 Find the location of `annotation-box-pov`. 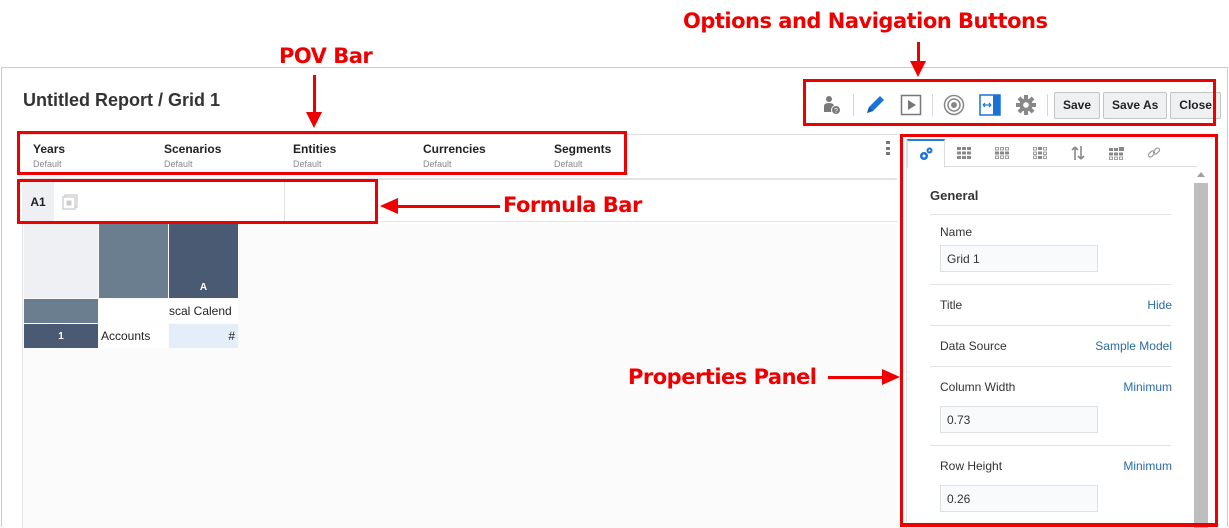

annotation-box-pov is located at coordinates (322, 153).